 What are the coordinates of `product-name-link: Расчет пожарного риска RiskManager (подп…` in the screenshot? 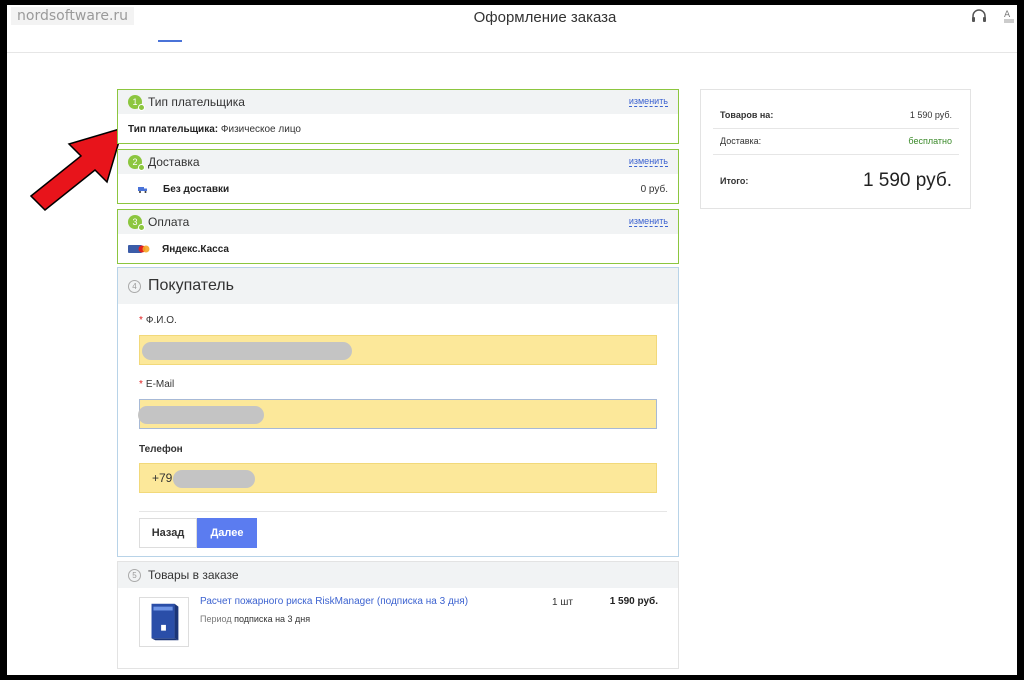 It's located at (334, 601).